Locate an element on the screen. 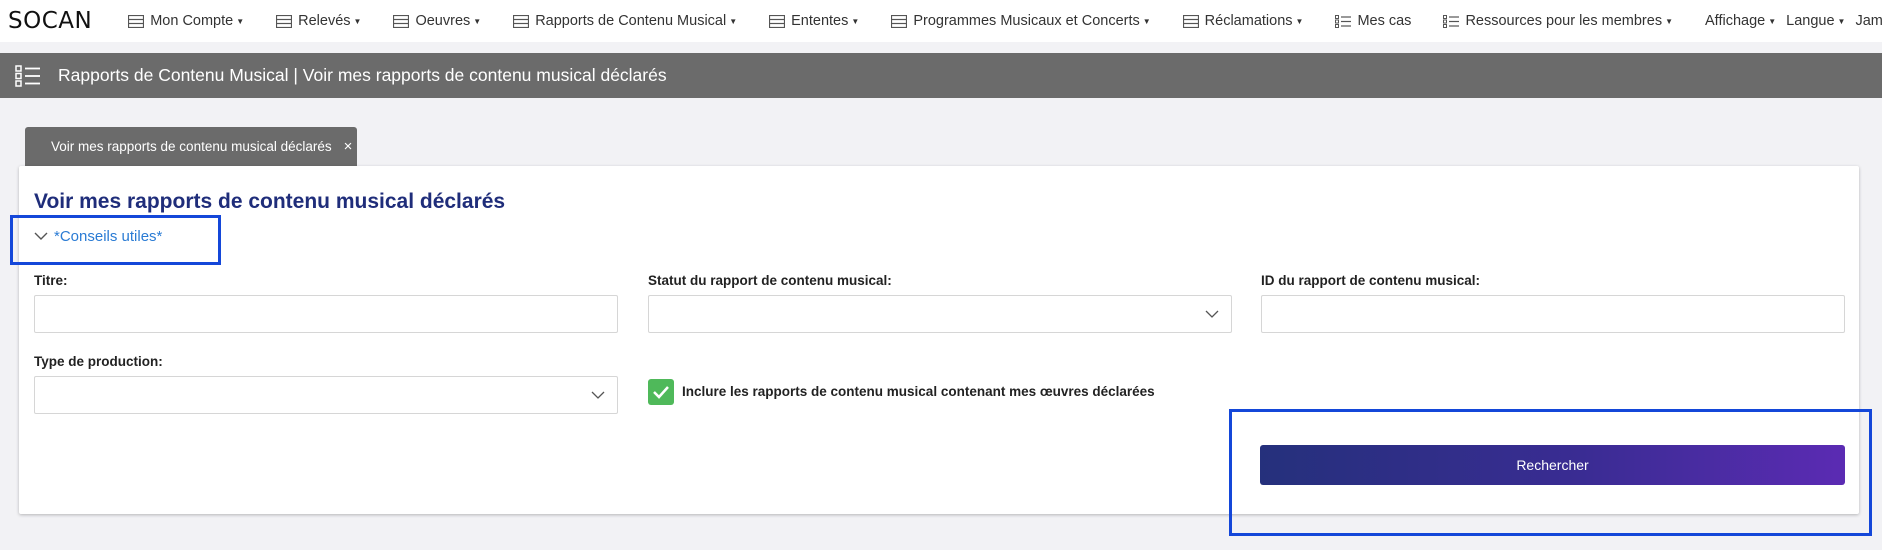 This screenshot has height=550, width=1882. nav-mon-compte: Mon Compte ▼ is located at coordinates (186, 21).